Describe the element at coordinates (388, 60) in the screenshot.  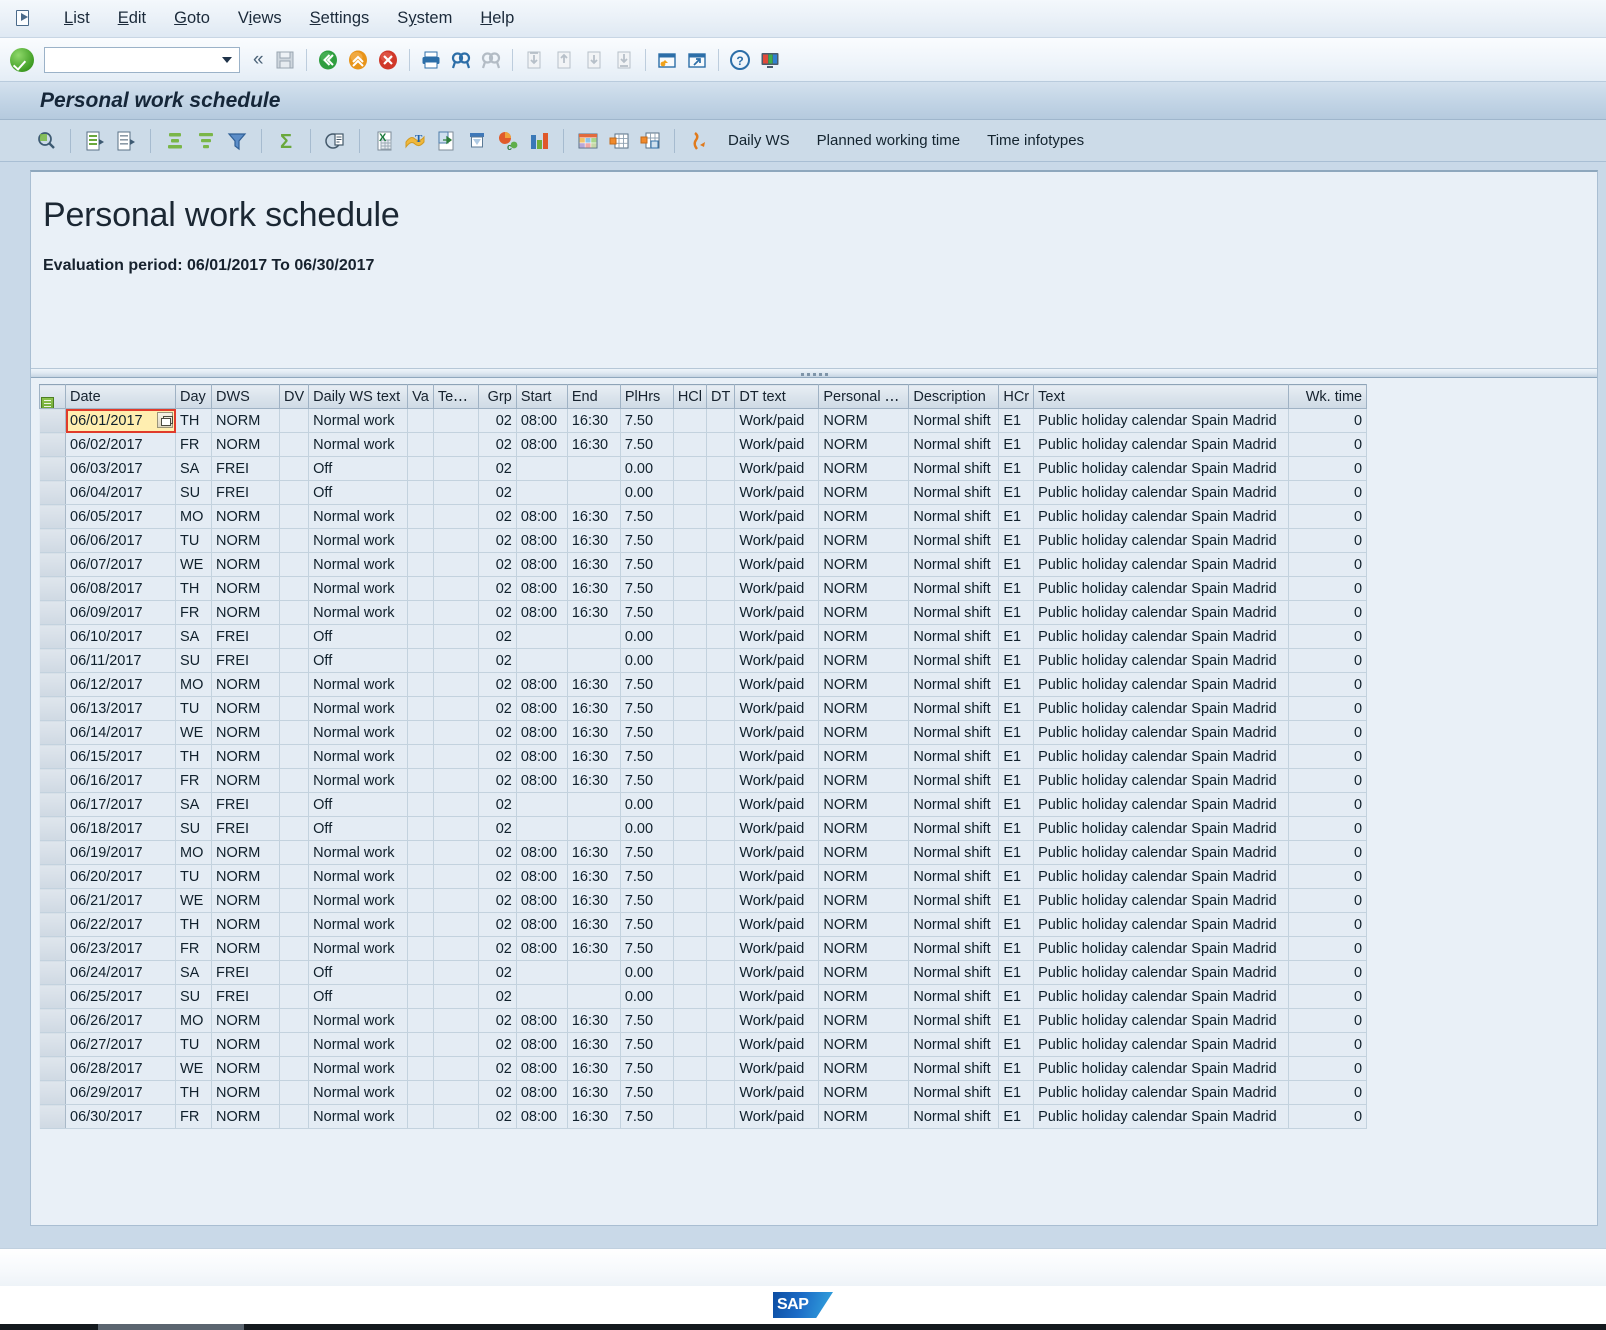
I see `cancel-icon` at that location.